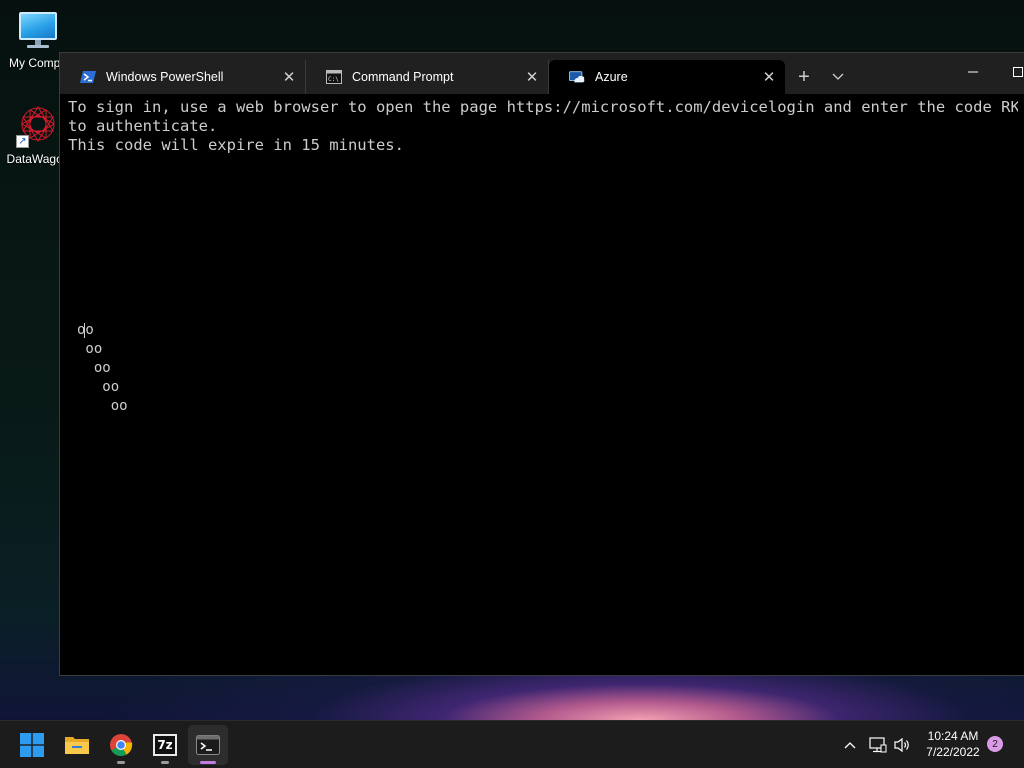 The width and height of the screenshot is (1024, 768). Describe the element at coordinates (995, 744) in the screenshot. I see `notification-badge: 2` at that location.